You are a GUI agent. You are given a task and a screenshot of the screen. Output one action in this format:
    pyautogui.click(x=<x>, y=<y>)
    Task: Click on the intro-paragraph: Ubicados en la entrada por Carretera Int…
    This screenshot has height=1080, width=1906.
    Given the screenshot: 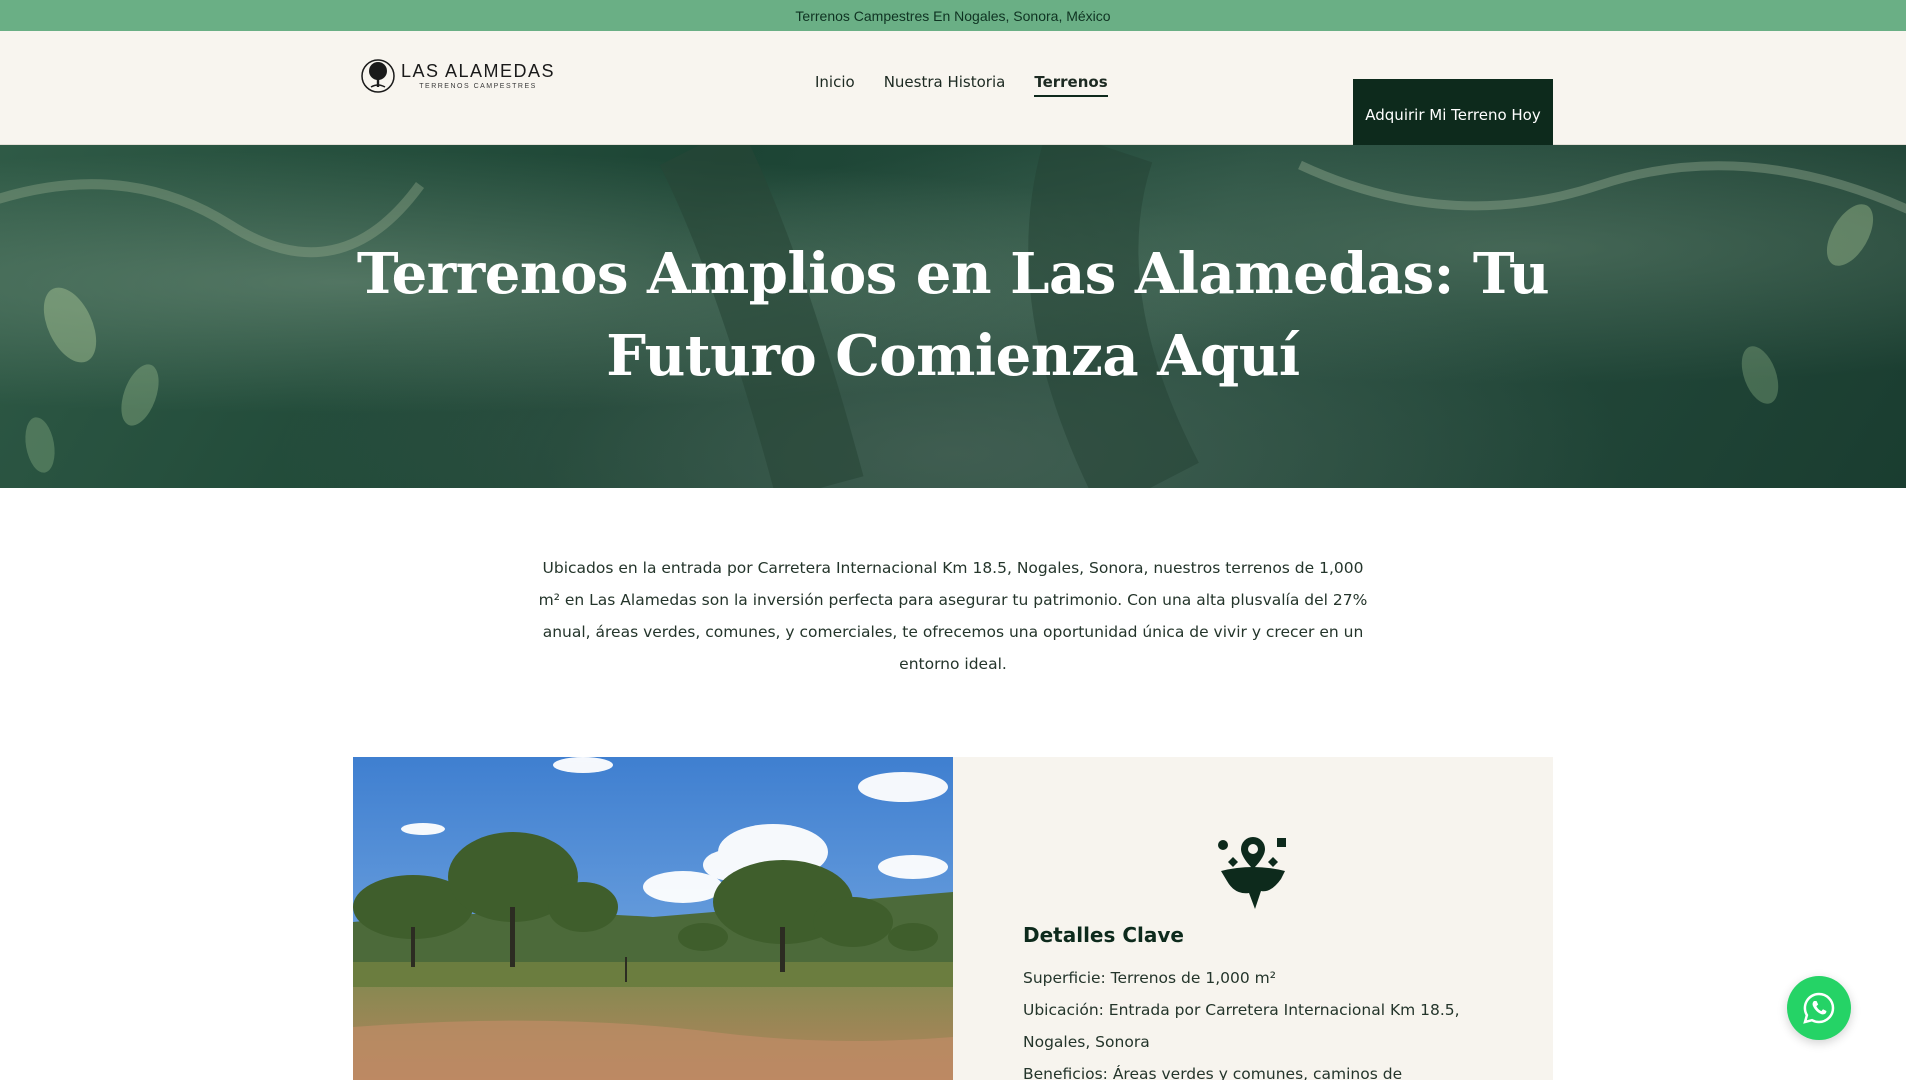 What is the action you would take?
    pyautogui.click(x=953, y=616)
    